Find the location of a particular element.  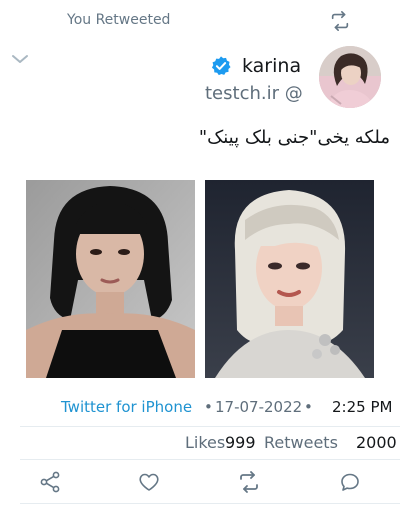

likes-label: Likes is located at coordinates (205, 442).